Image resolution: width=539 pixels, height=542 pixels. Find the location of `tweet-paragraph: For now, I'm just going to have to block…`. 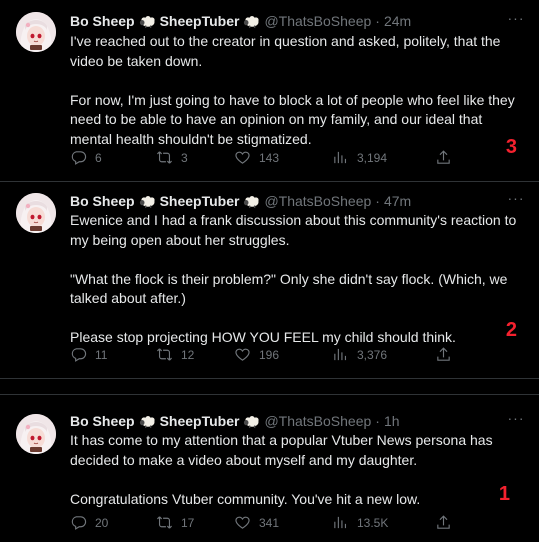

tweet-paragraph: For now, I'm just going to have to block… is located at coordinates (292, 119).